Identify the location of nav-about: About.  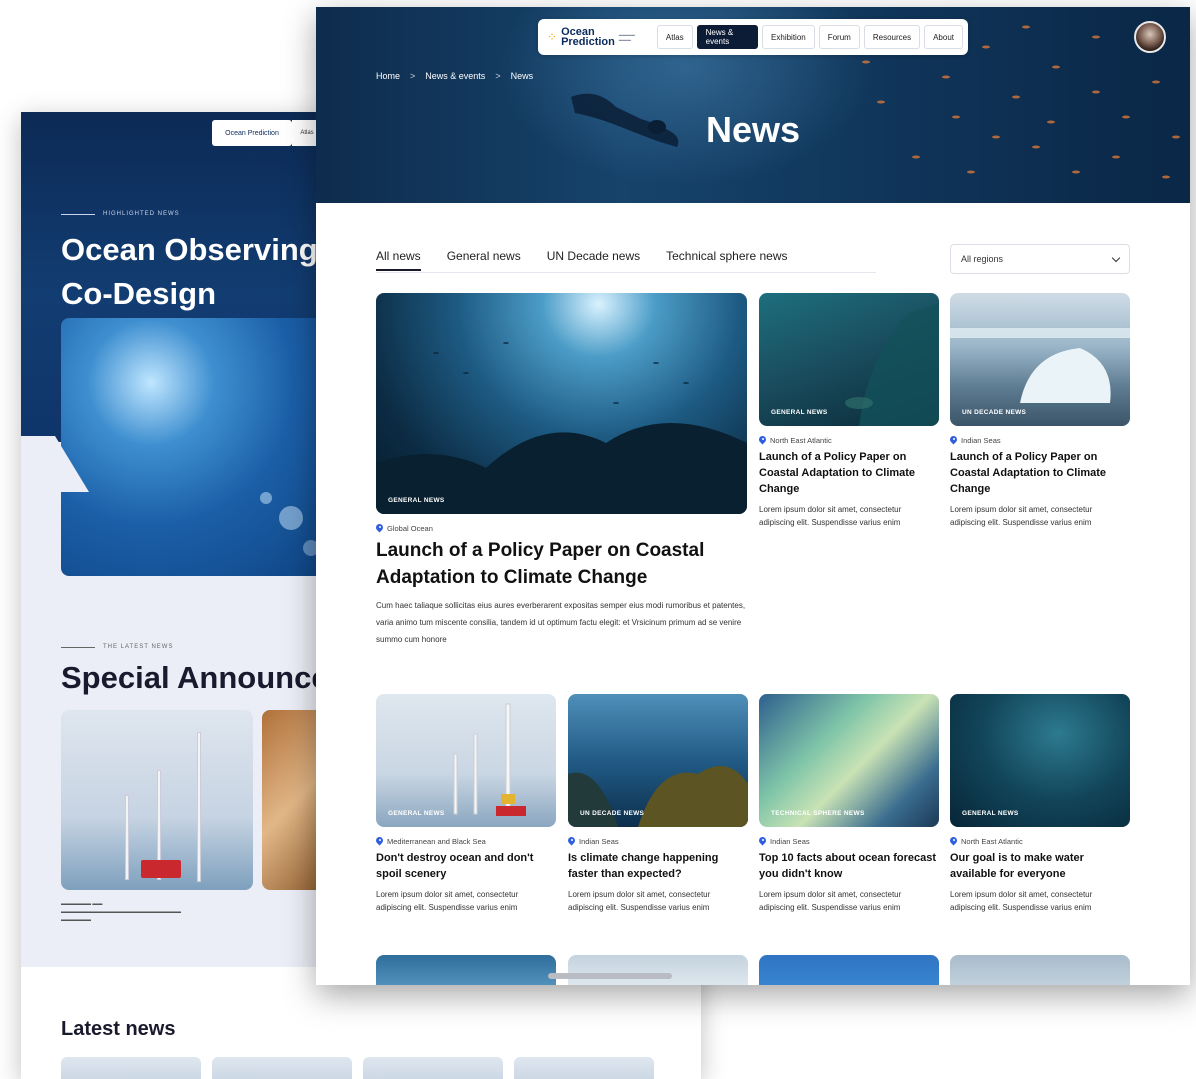
(943, 37).